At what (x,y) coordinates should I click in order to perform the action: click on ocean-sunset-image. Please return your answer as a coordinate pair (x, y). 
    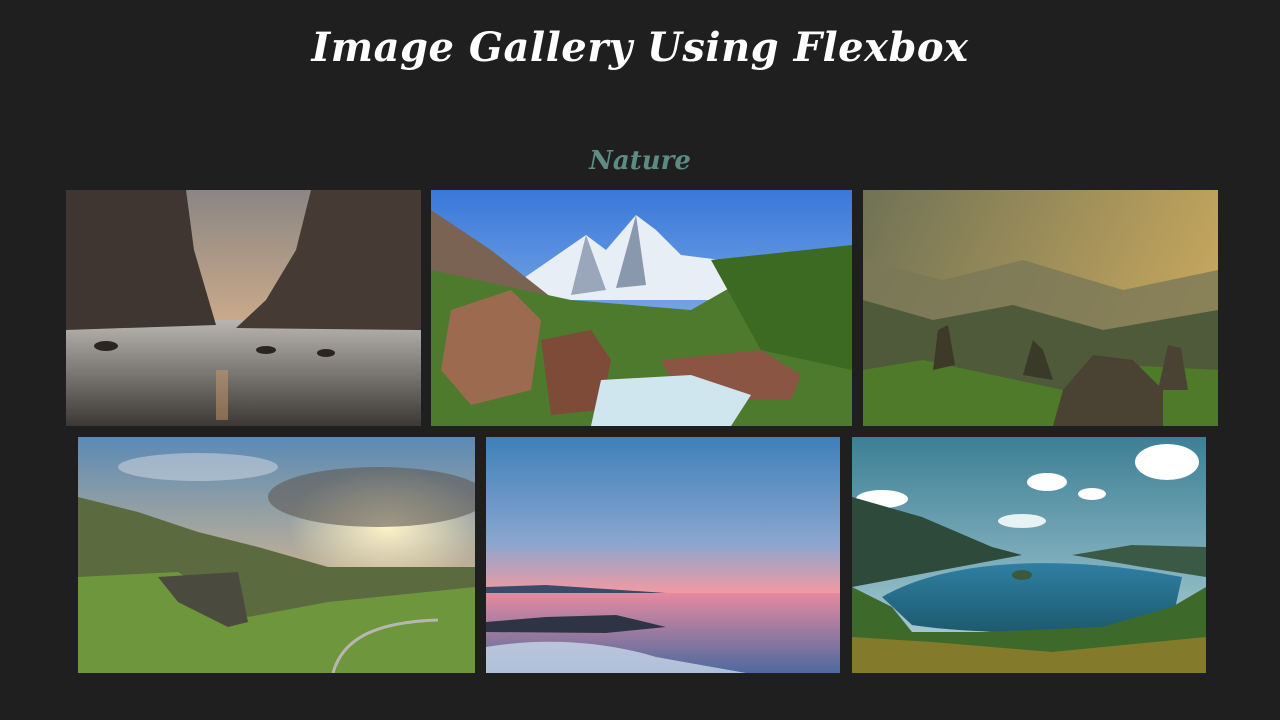
    Looking at the image, I should click on (663, 555).